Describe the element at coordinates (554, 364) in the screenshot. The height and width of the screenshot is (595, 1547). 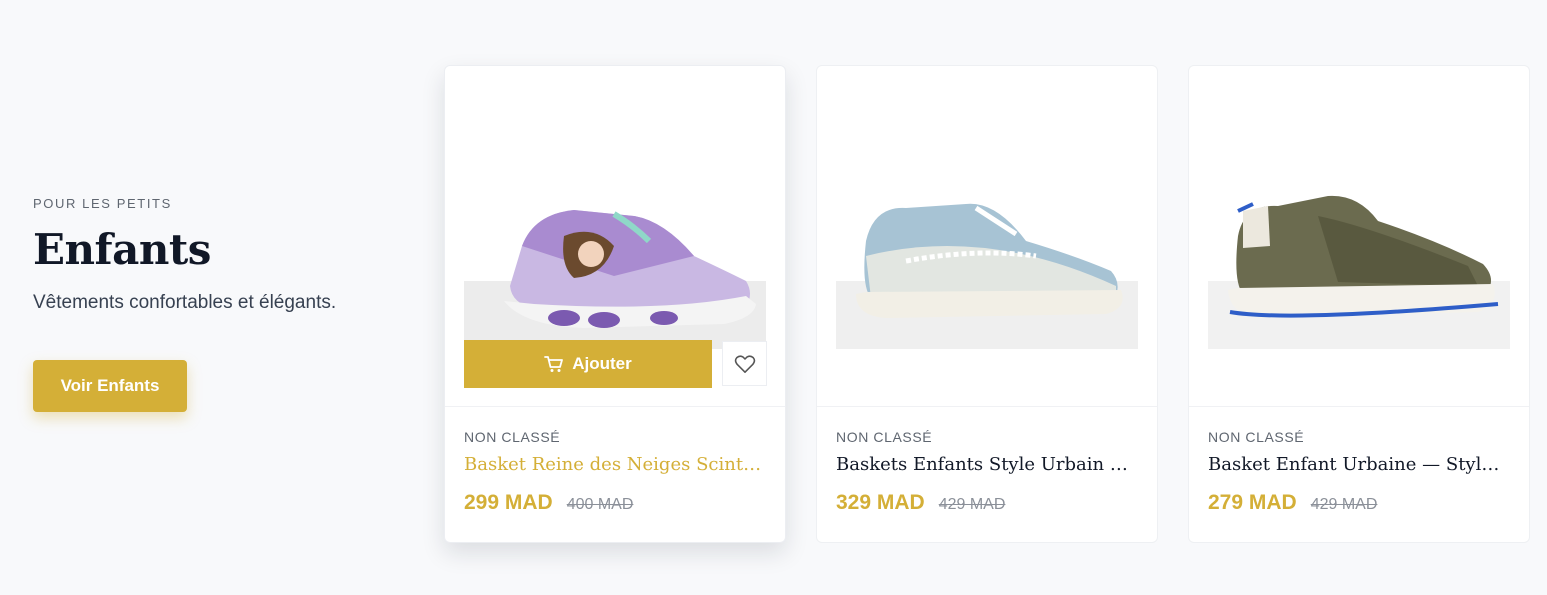
I see `cart-icon` at that location.